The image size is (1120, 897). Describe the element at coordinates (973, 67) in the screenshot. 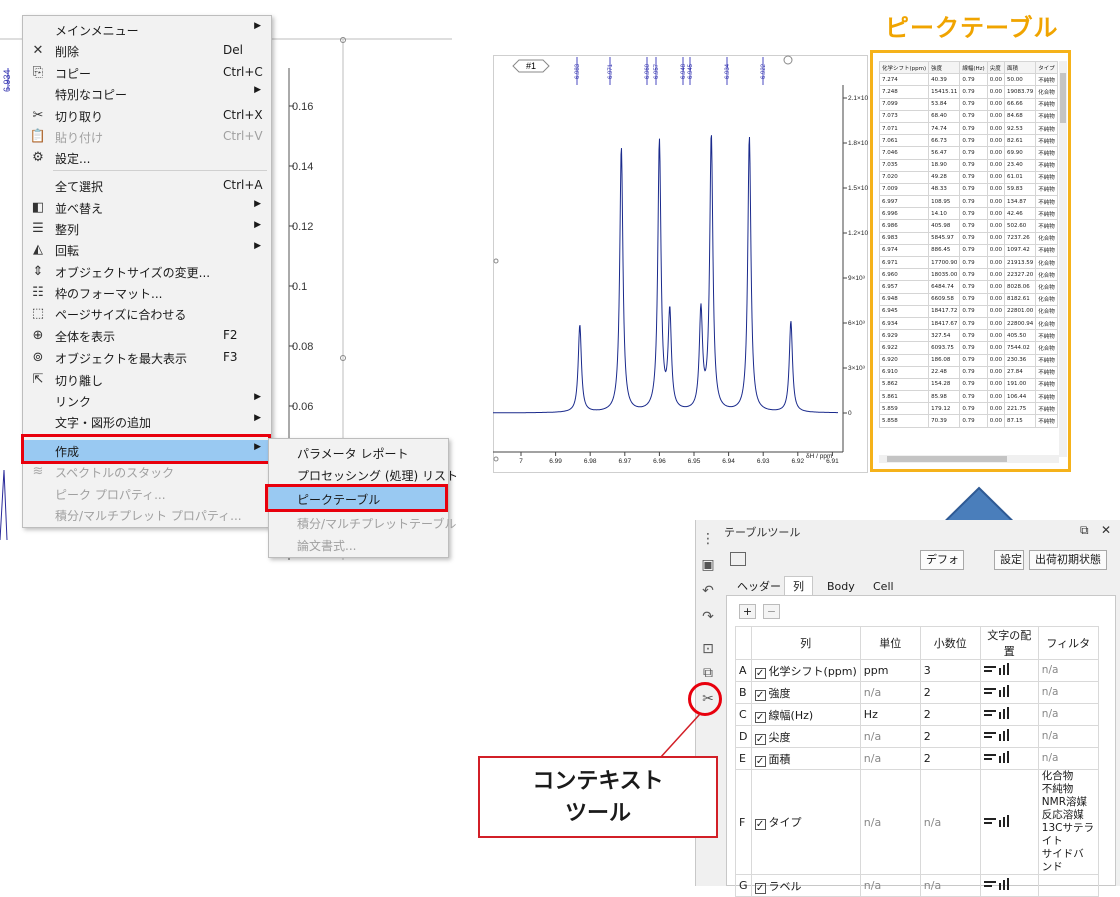

I see `peak-table-header: 線幅(Hz)` at that location.